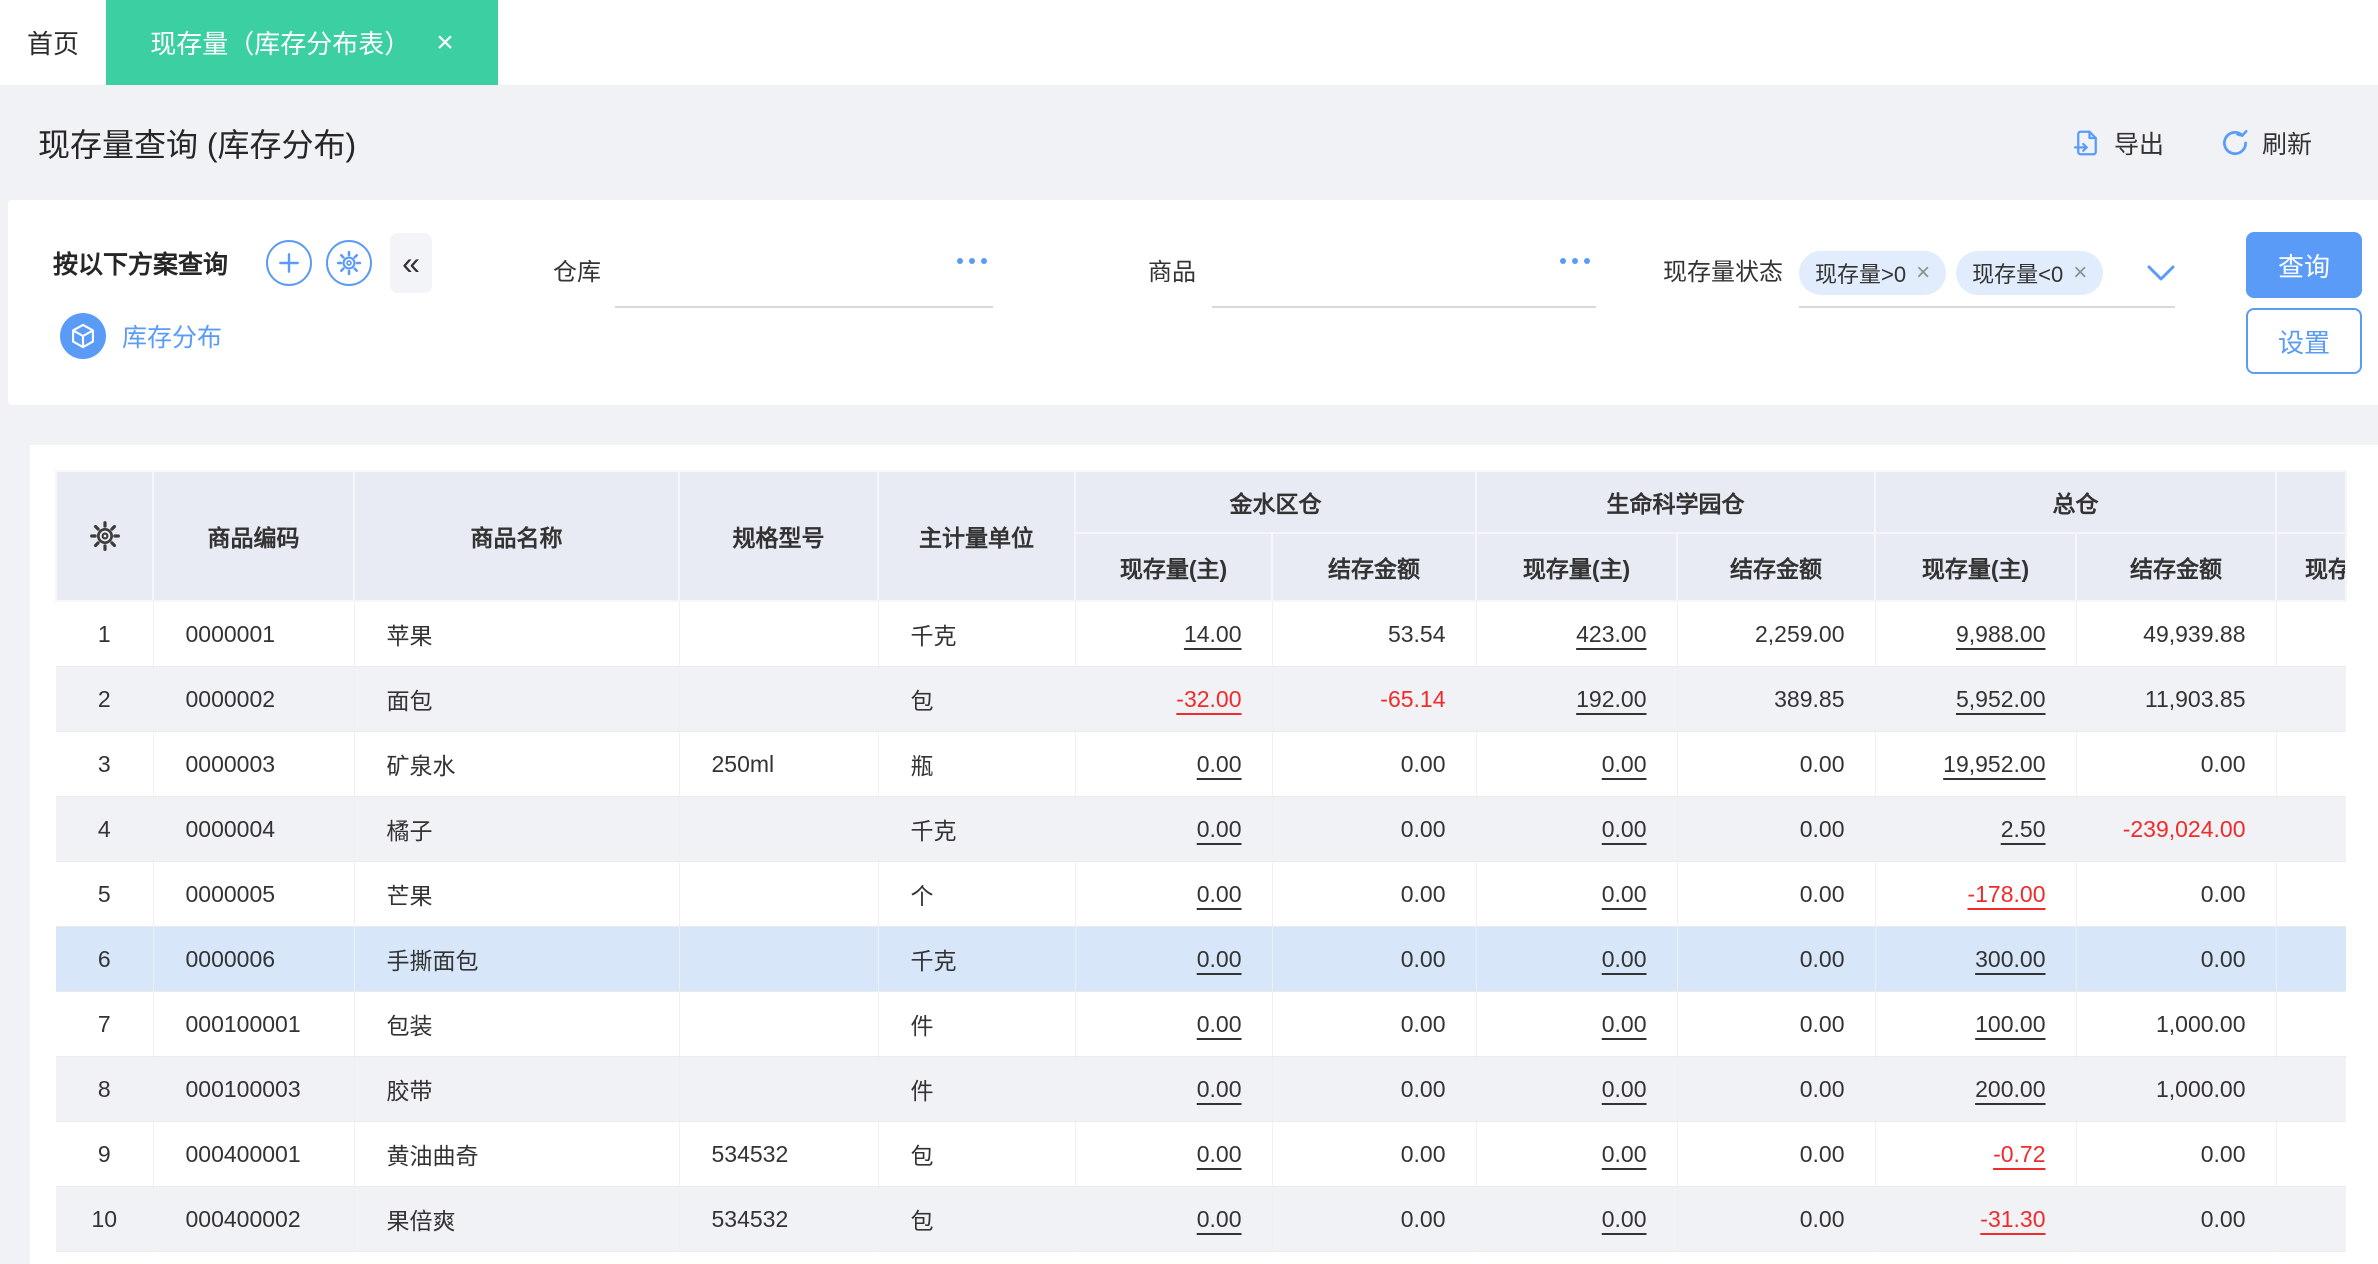 The width and height of the screenshot is (2378, 1264). I want to click on row-index: 4, so click(105, 829).